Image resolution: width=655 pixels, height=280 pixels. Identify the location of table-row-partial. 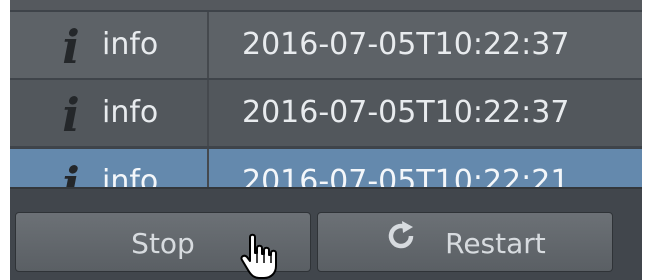
(326, 5).